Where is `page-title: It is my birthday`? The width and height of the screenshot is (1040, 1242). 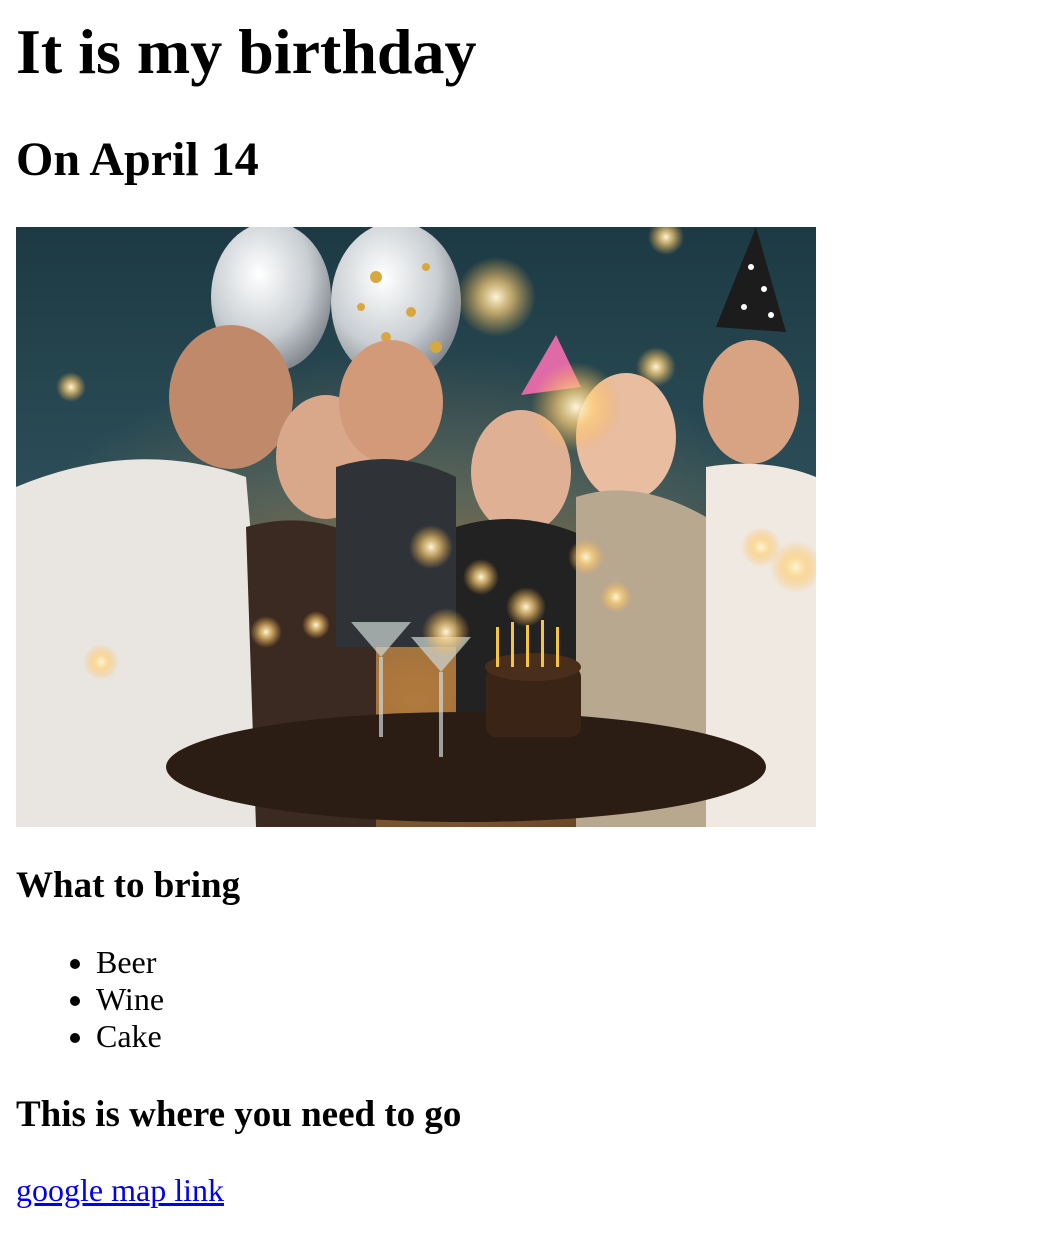
page-title: It is my birthday is located at coordinates (246, 51).